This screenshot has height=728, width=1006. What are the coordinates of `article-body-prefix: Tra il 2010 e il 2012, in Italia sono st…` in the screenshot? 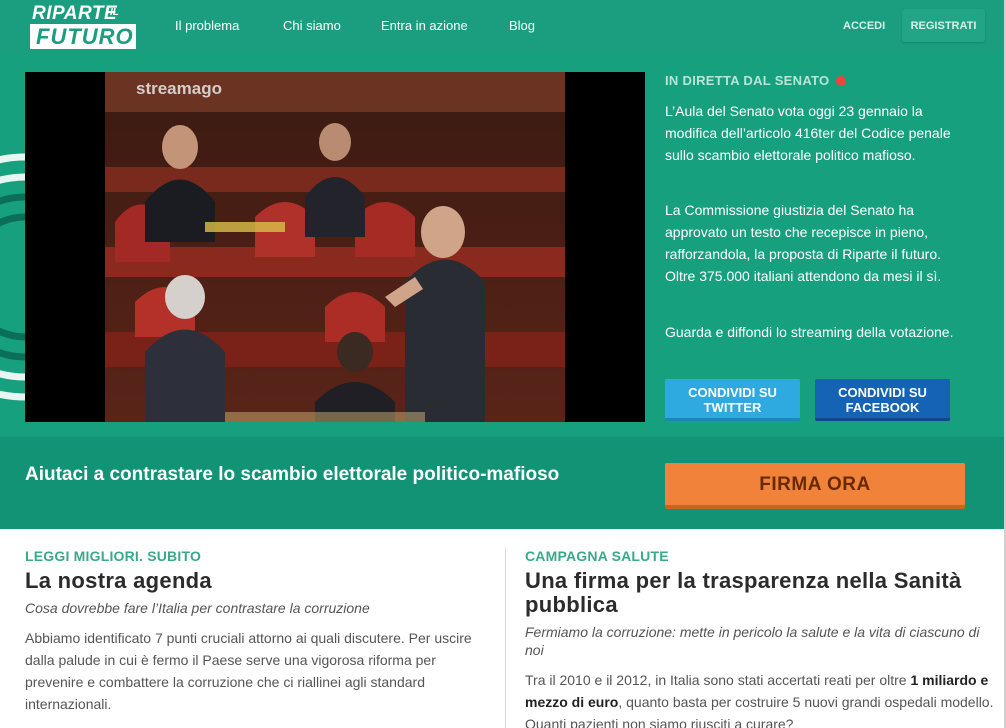 It's located at (718, 680).